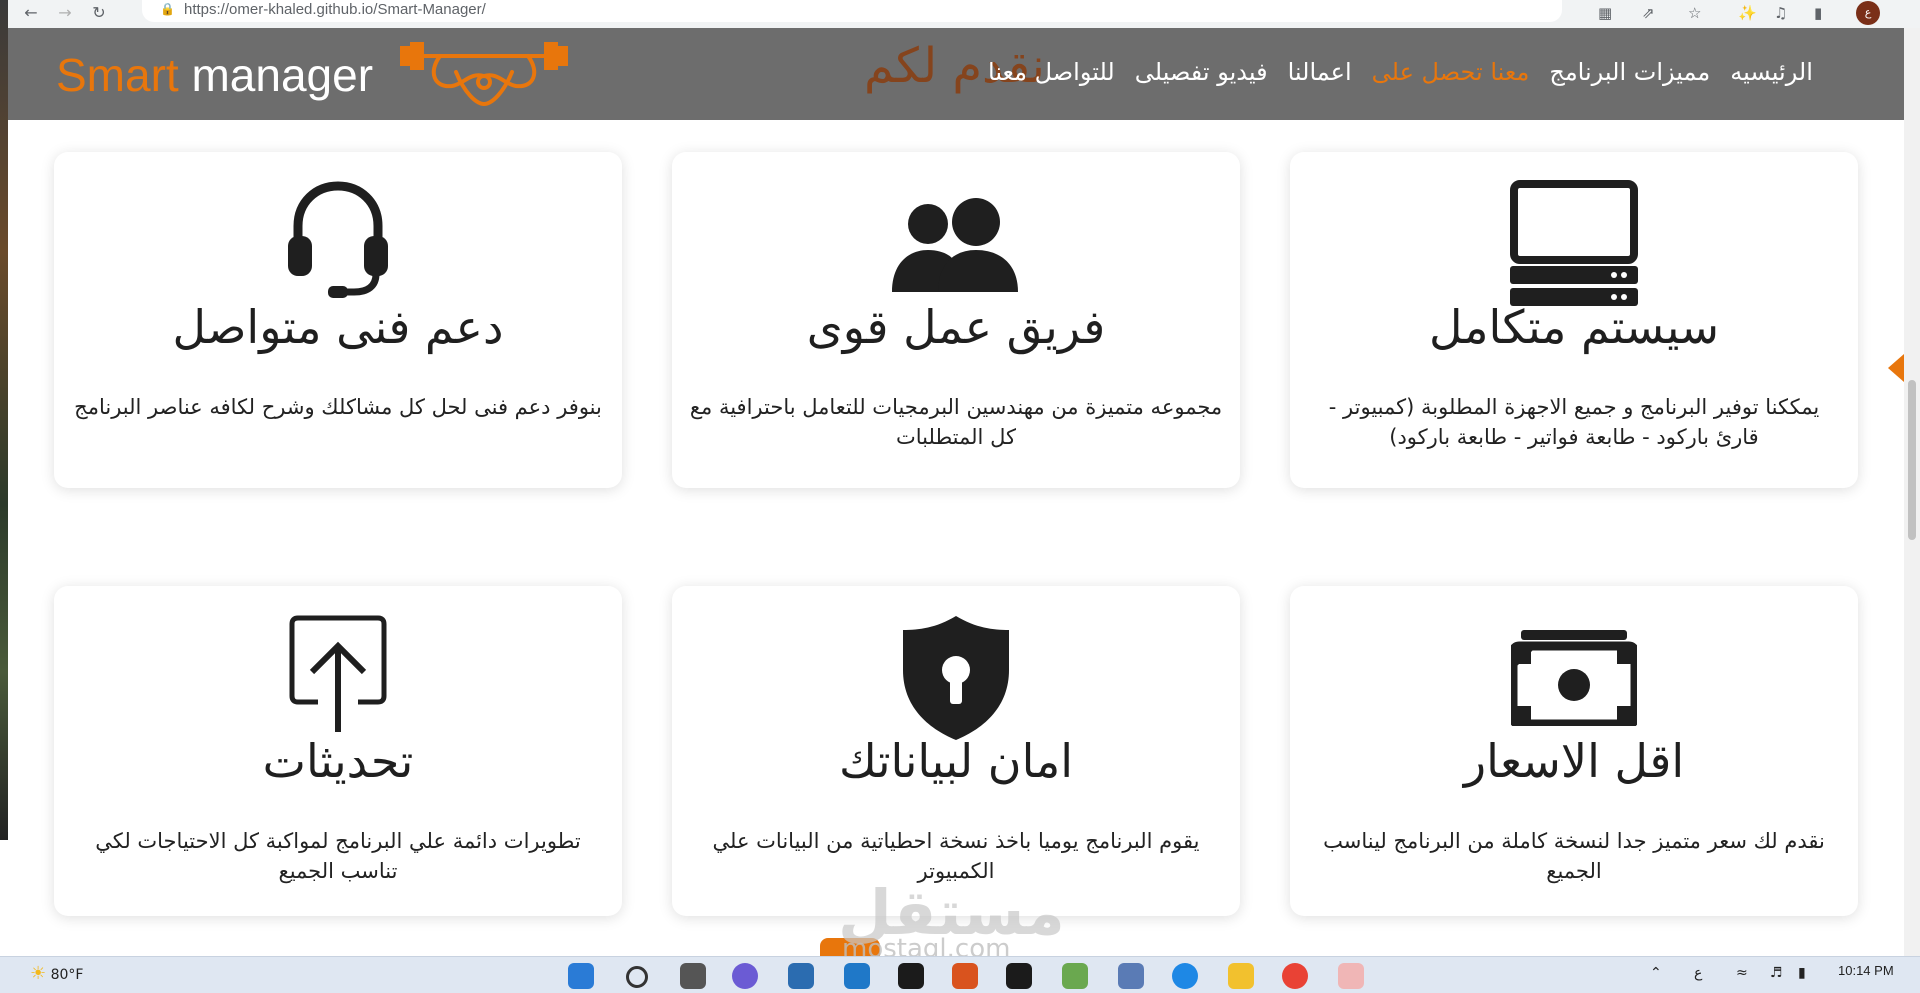 The width and height of the screenshot is (1920, 993). I want to click on extensions-icon: ✨, so click(1747, 13).